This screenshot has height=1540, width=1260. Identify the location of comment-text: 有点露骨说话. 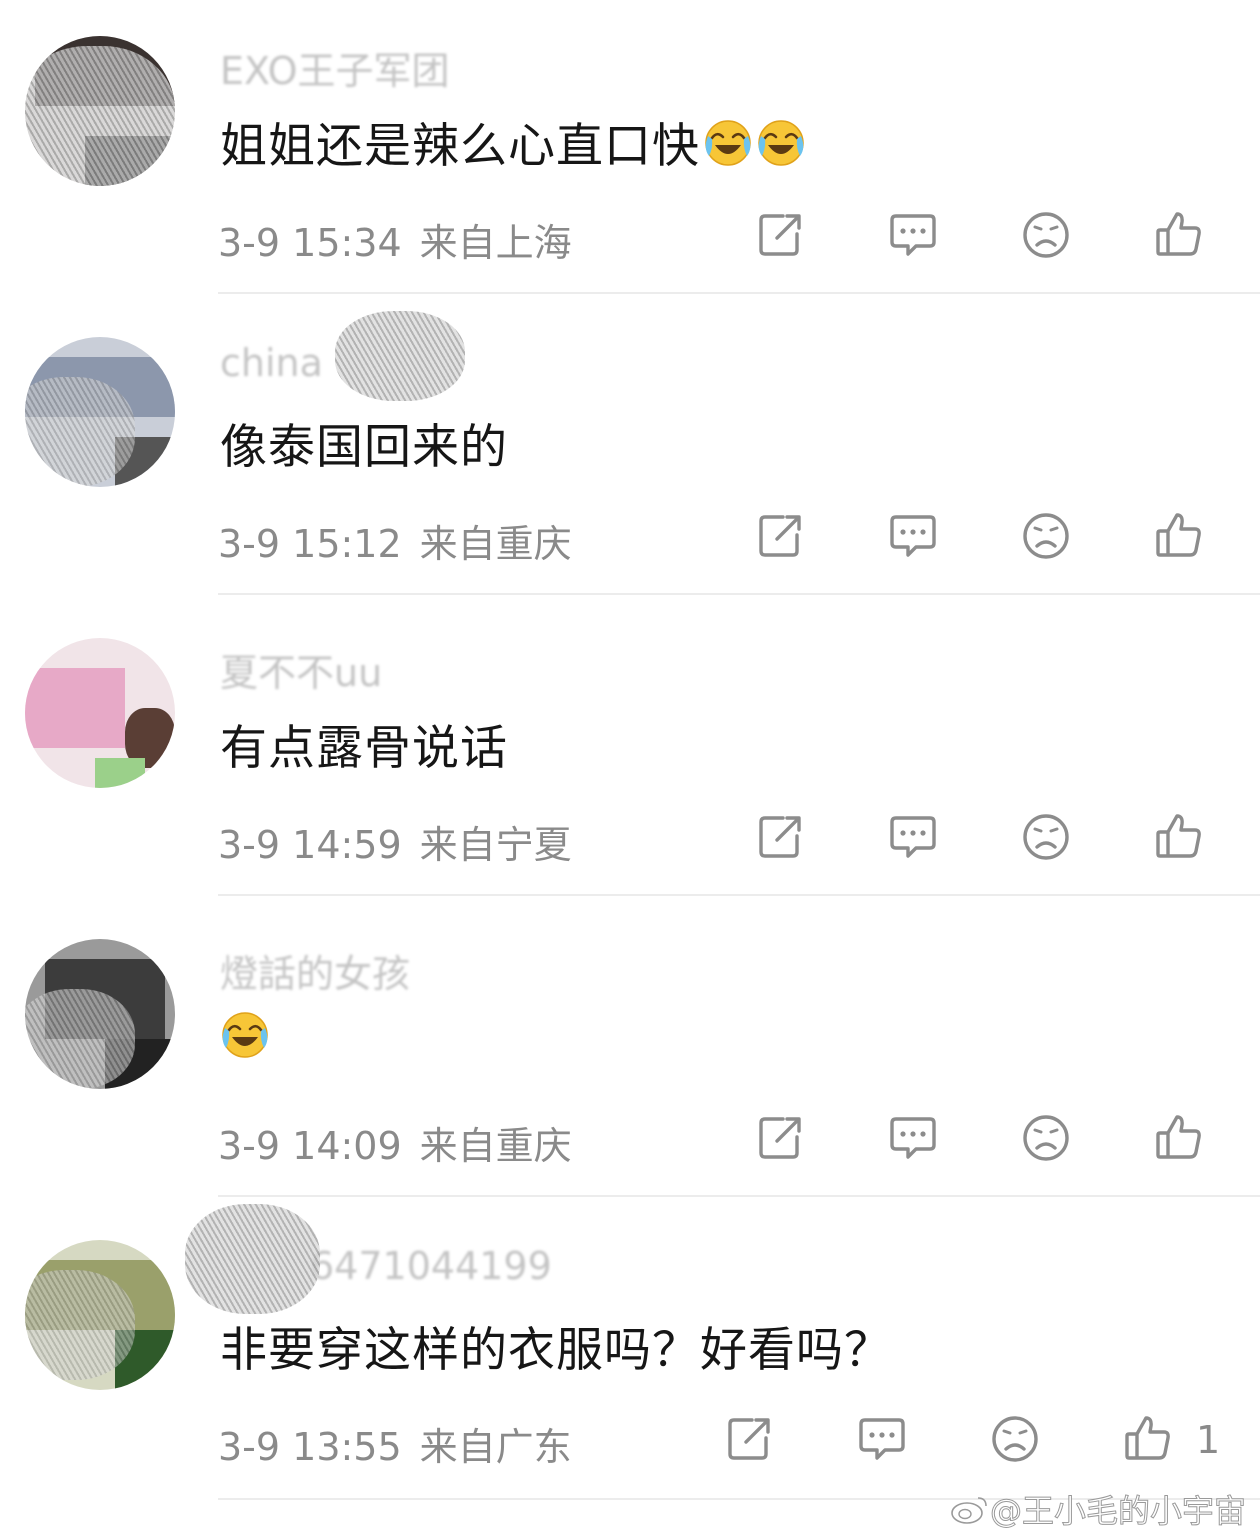
(364, 748).